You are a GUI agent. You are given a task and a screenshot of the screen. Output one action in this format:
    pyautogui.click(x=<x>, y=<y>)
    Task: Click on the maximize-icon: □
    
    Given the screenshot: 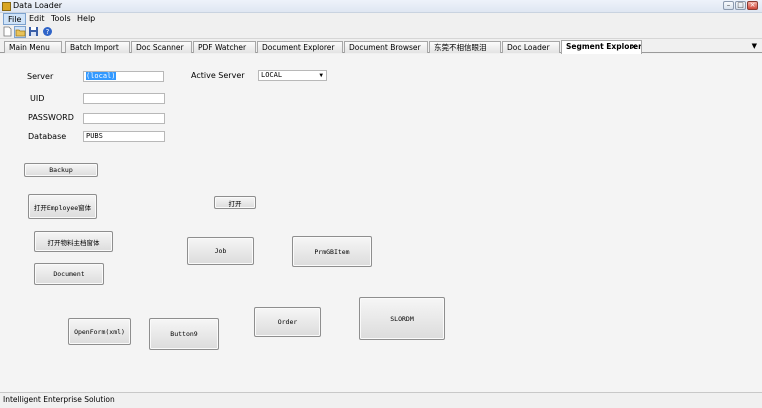 What is the action you would take?
    pyautogui.click(x=740, y=5)
    